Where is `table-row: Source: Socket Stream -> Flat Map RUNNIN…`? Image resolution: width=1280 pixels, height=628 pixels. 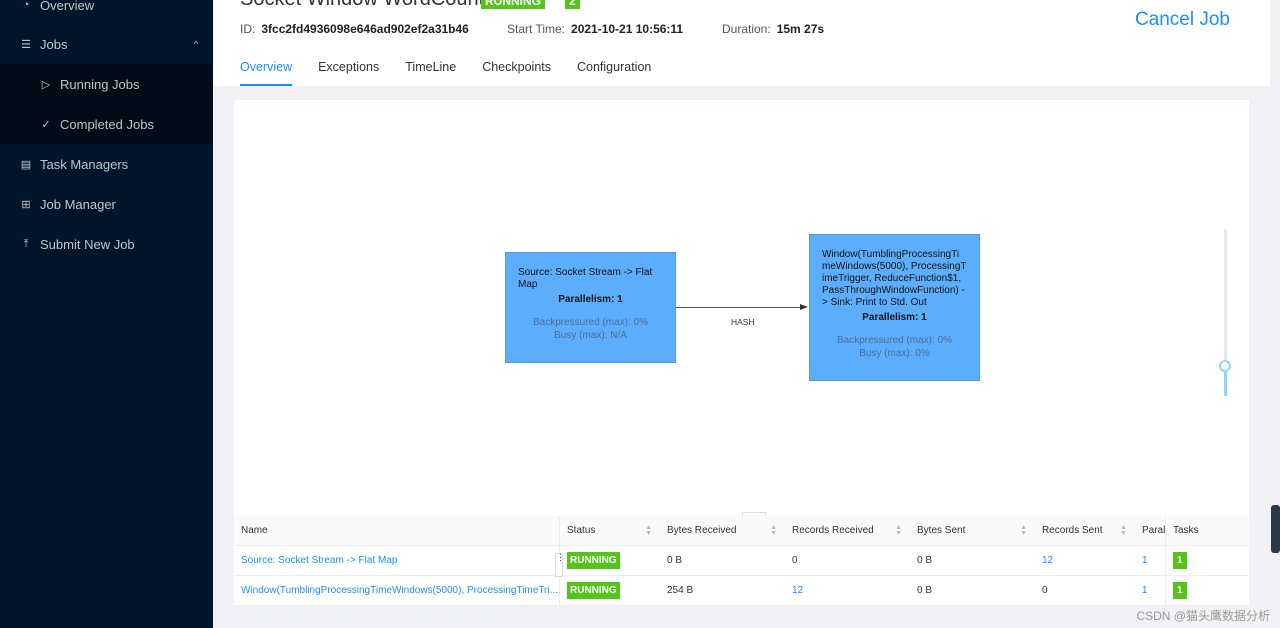 table-row: Source: Socket Stream -> Flat Map RUNNIN… is located at coordinates (741, 561).